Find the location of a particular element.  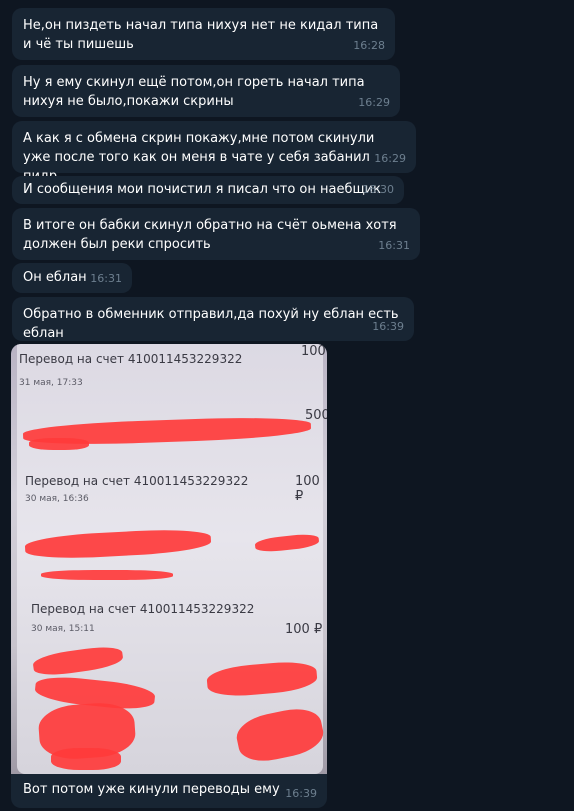

message-time: 16:28 is located at coordinates (369, 45).